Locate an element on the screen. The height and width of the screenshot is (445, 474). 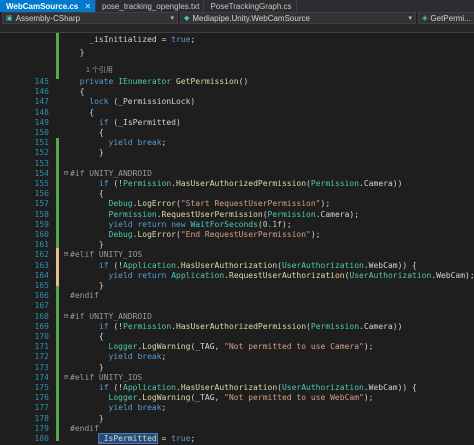
tab-webcamsource: WebCamSource.cs ✕ is located at coordinates (48, 6).